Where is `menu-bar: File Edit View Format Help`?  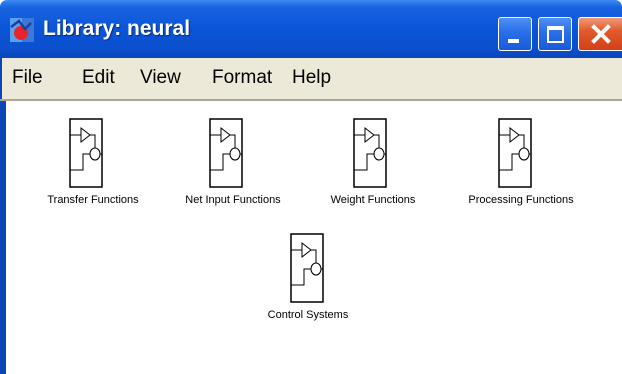 menu-bar: File Edit View Format Help is located at coordinates (311, 79).